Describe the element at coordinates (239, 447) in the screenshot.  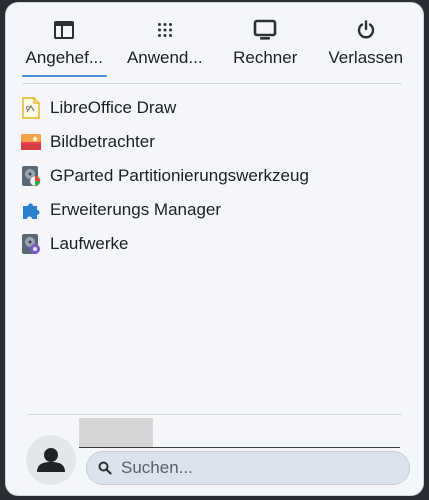
I see `user-underline` at that location.